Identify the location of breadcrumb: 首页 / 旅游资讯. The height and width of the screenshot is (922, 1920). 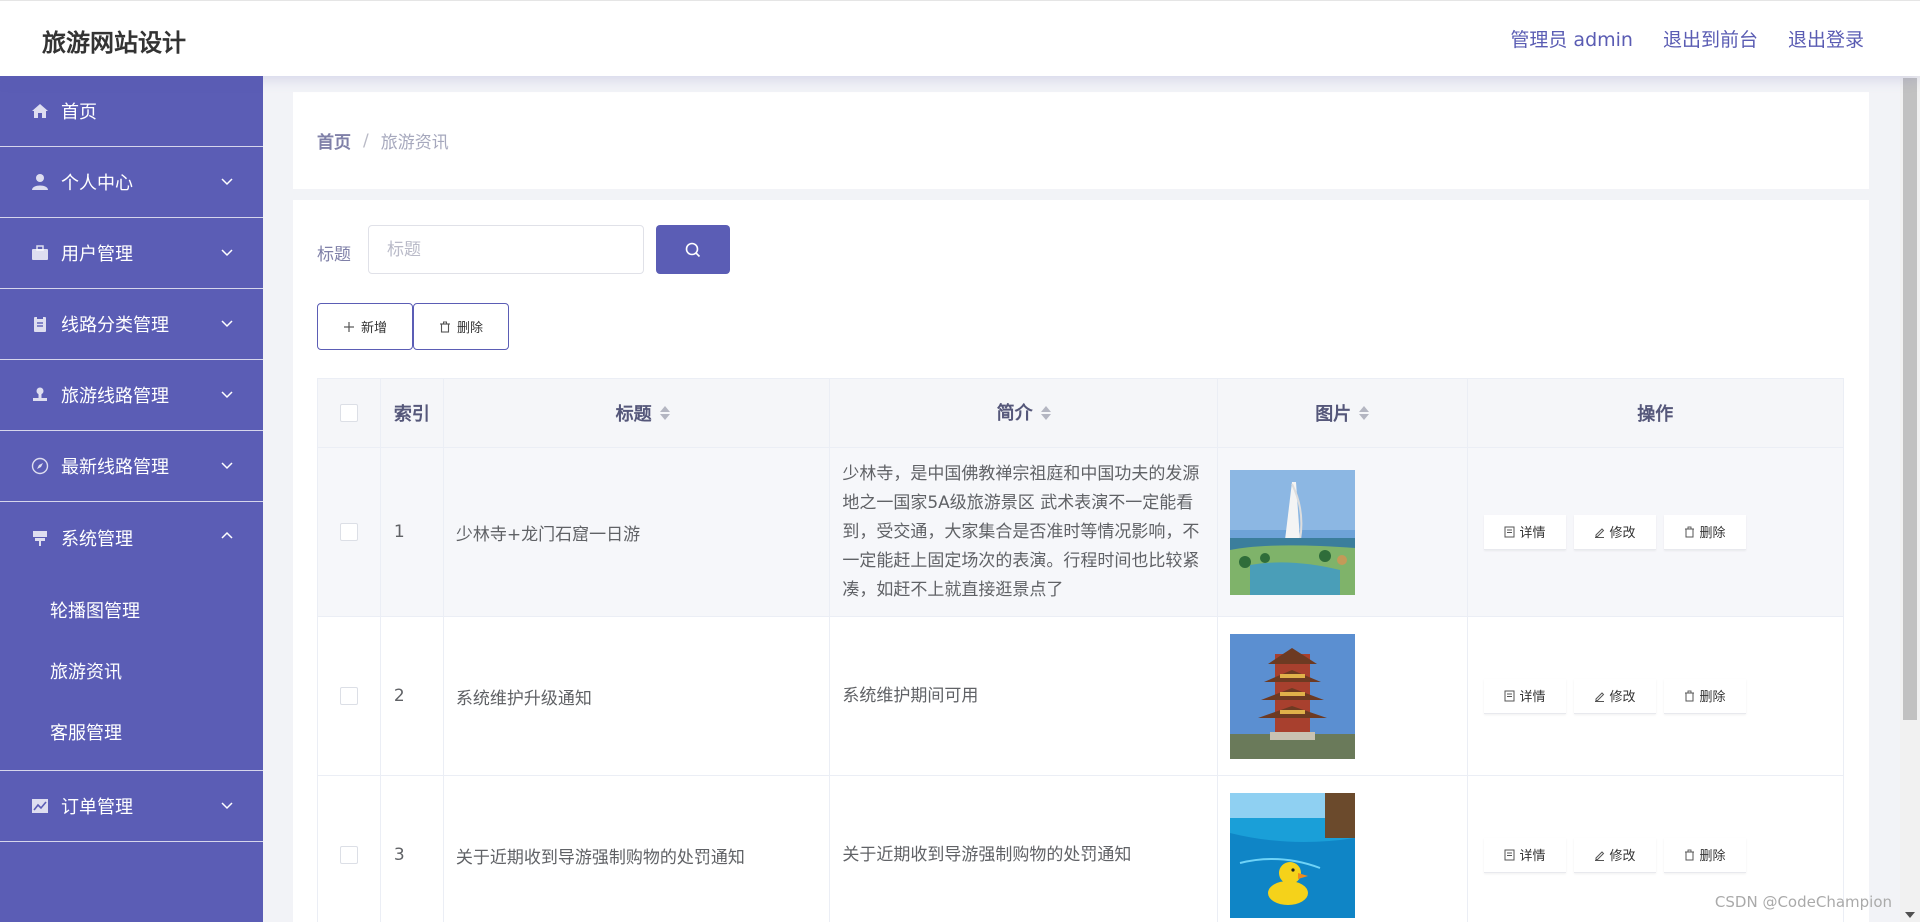
(1081, 140).